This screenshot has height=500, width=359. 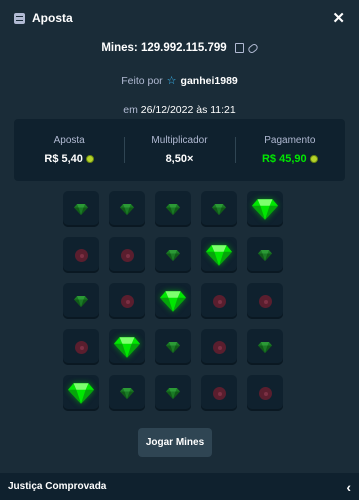 I want to click on stat-multiplier-value: 8,50×, so click(x=179, y=159).